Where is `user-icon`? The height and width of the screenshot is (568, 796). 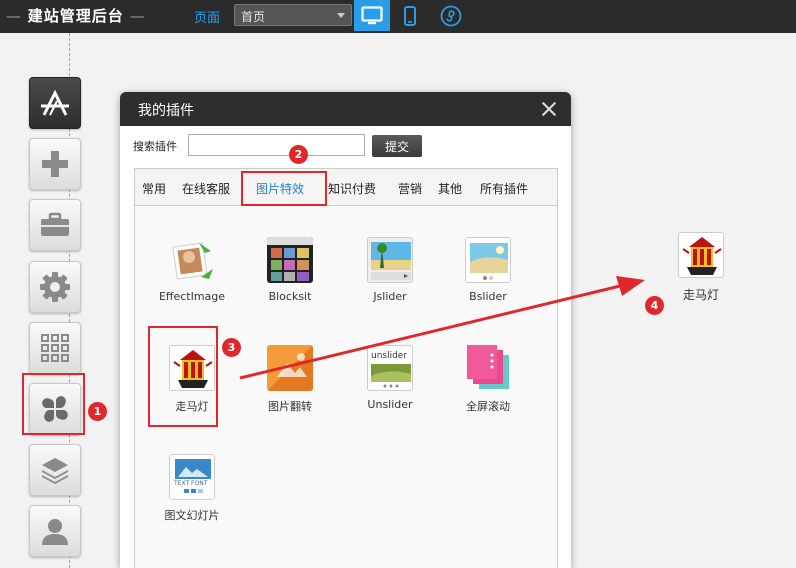 user-icon is located at coordinates (55, 532).